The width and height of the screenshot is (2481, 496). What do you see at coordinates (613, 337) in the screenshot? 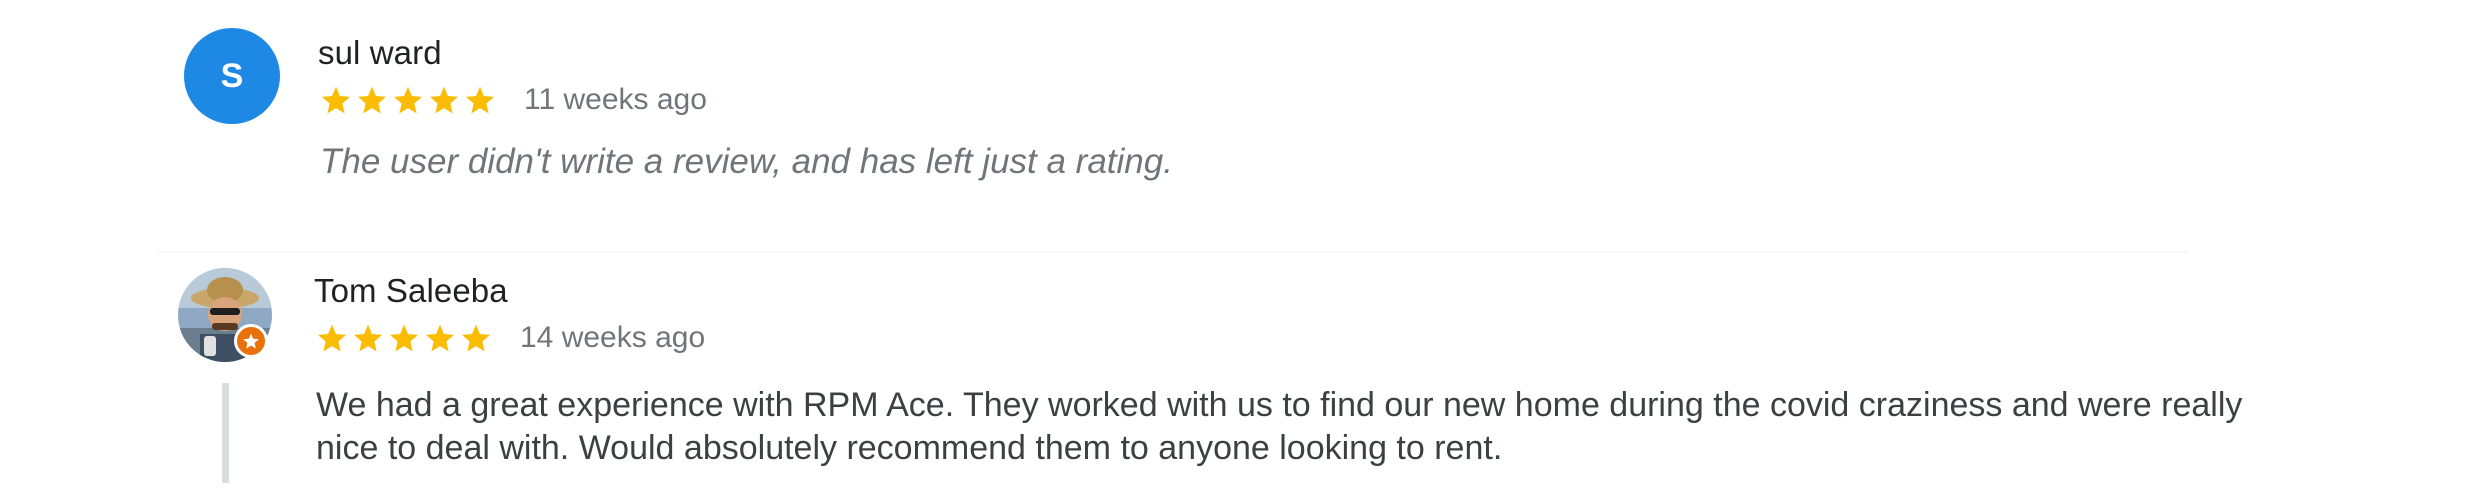
I see `review-timestamp: 14 weeks ago` at bounding box center [613, 337].